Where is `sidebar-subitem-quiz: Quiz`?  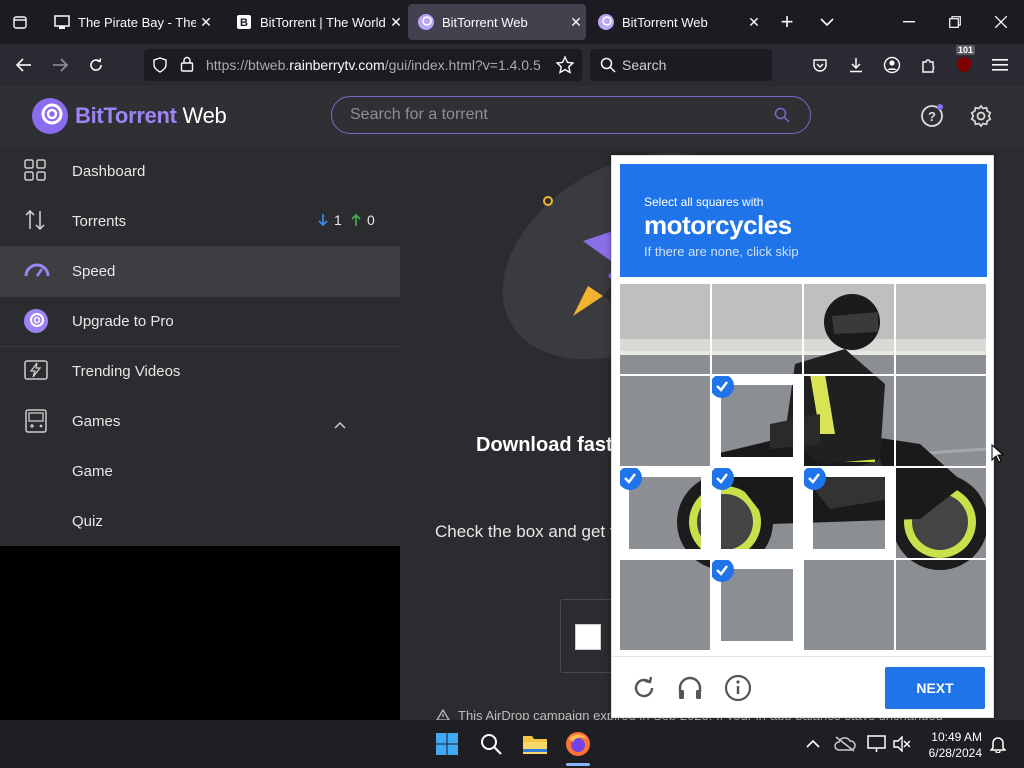 sidebar-subitem-quiz: Quiz is located at coordinates (200, 521).